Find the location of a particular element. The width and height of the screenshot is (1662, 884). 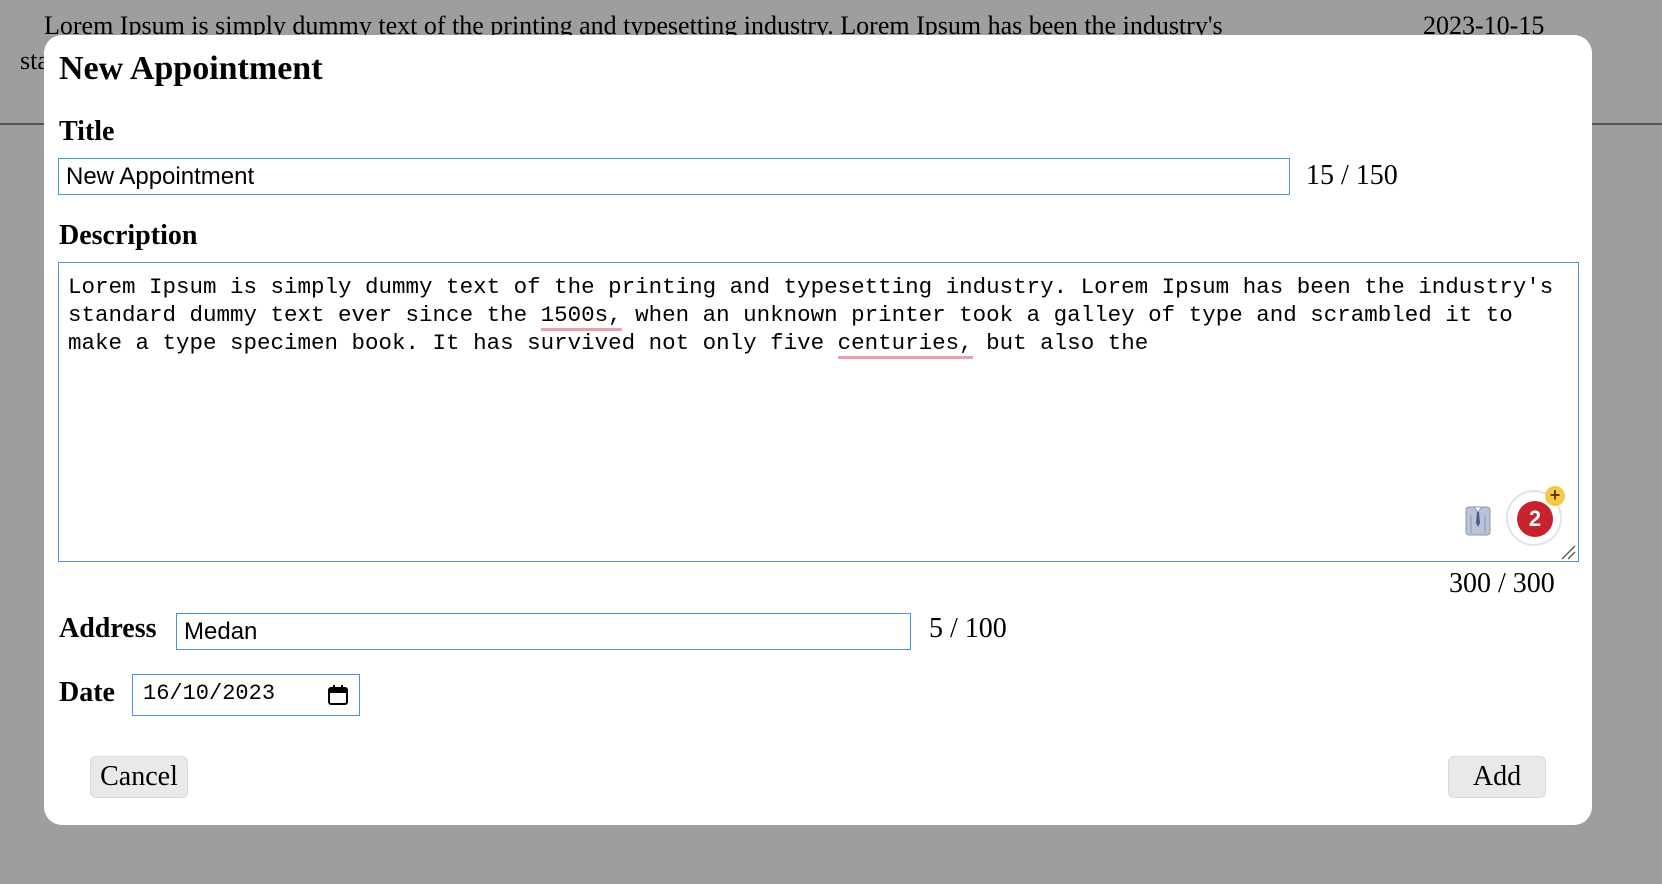

description-text-part3: but also the is located at coordinates (1060, 343).